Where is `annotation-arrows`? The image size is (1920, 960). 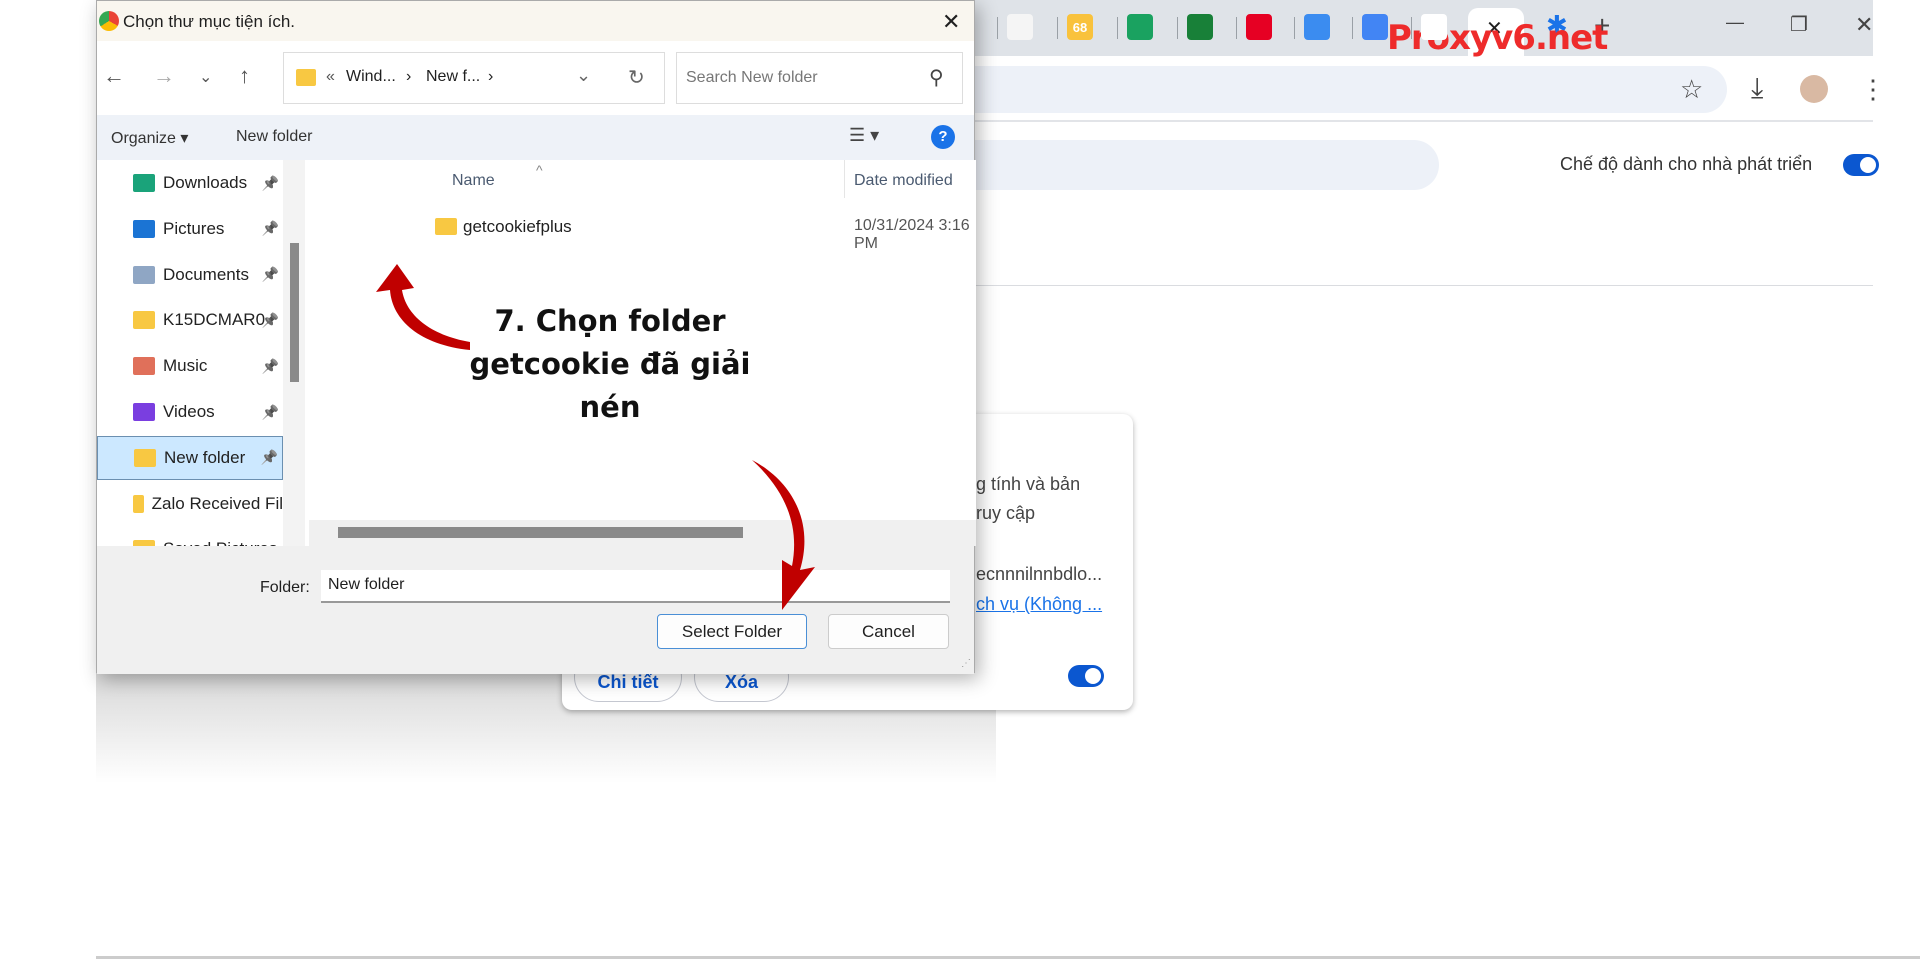
annotation-arrows is located at coordinates (595, 437).